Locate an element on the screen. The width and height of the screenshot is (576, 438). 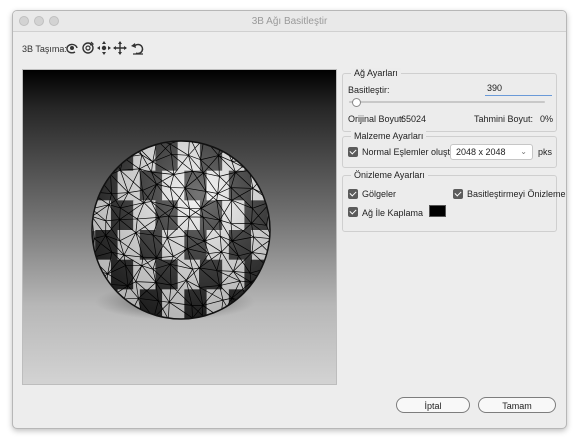
simplify-input: 390 is located at coordinates (518, 89).